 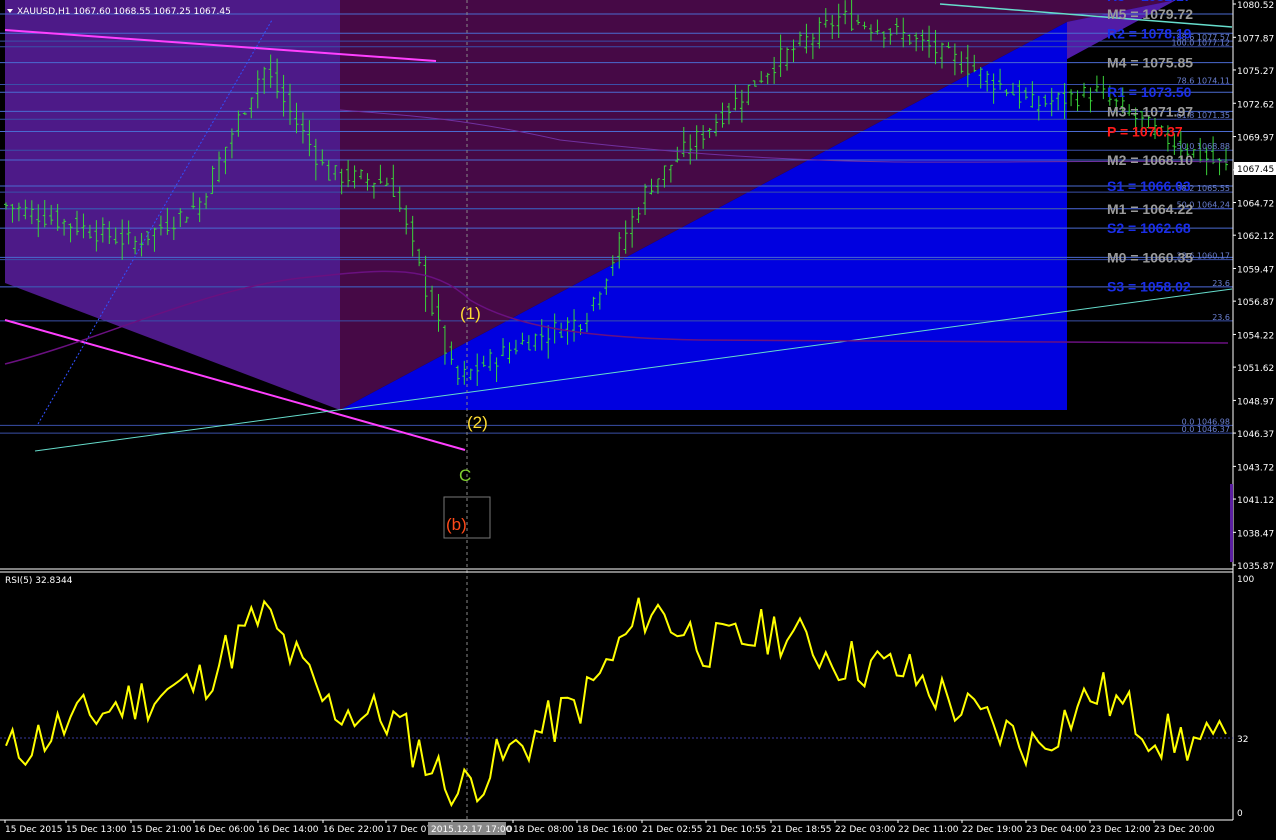 What do you see at coordinates (672, 830) in the screenshot?
I see `time-tick-label: 21 Dec 02:55` at bounding box center [672, 830].